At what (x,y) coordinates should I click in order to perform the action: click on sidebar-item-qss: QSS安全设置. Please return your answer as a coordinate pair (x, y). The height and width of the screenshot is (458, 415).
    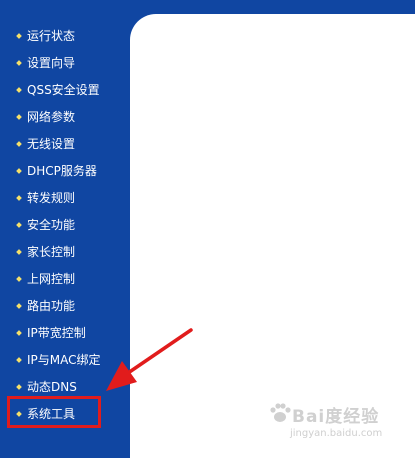
    Looking at the image, I should click on (65, 89).